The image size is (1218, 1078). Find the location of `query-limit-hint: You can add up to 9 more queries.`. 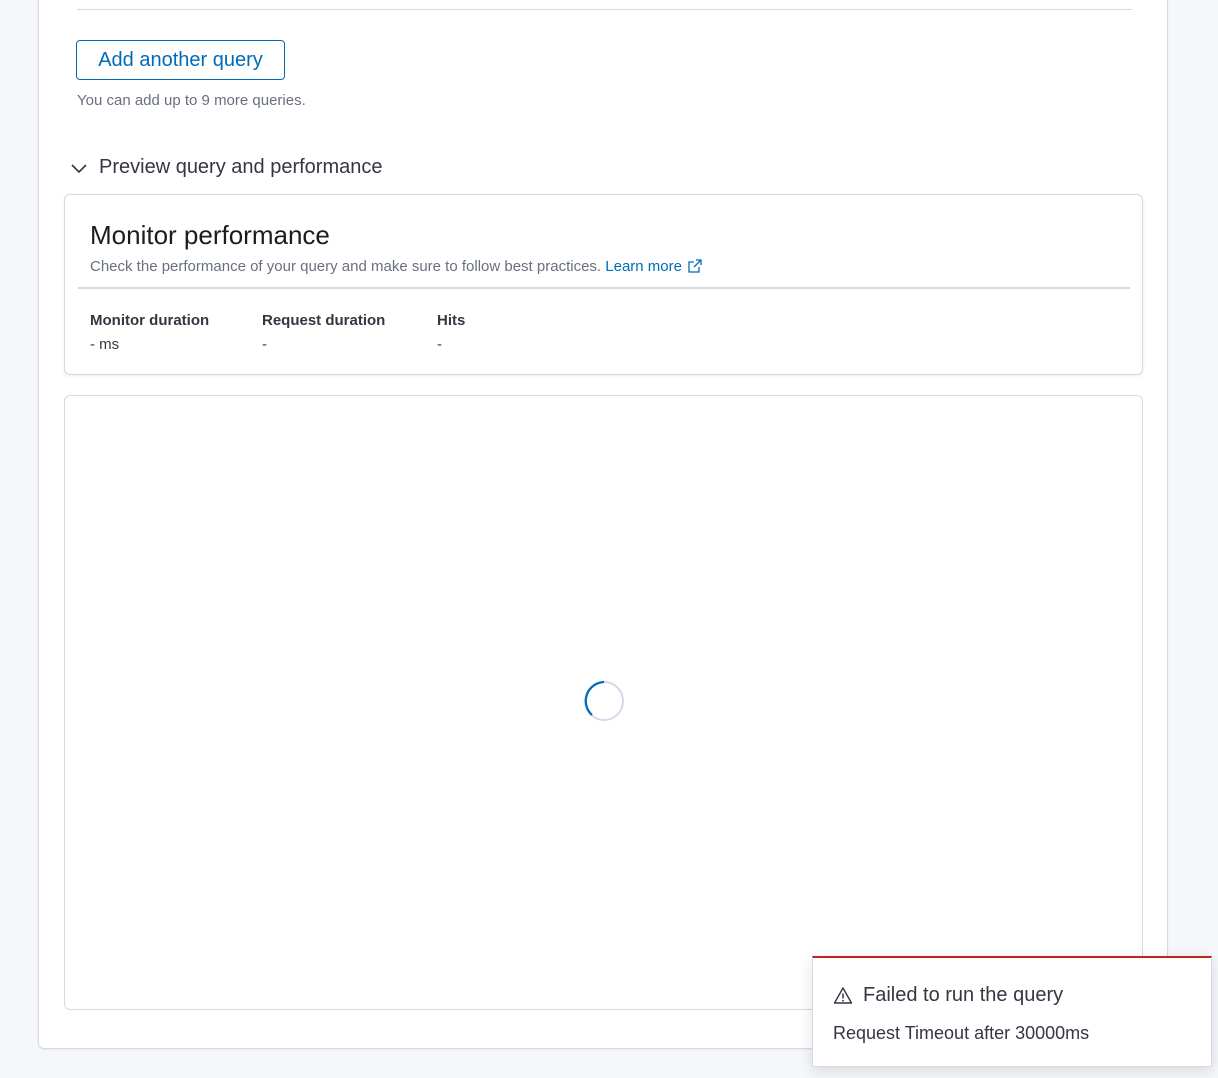

query-limit-hint: You can add up to 9 more queries. is located at coordinates (191, 100).